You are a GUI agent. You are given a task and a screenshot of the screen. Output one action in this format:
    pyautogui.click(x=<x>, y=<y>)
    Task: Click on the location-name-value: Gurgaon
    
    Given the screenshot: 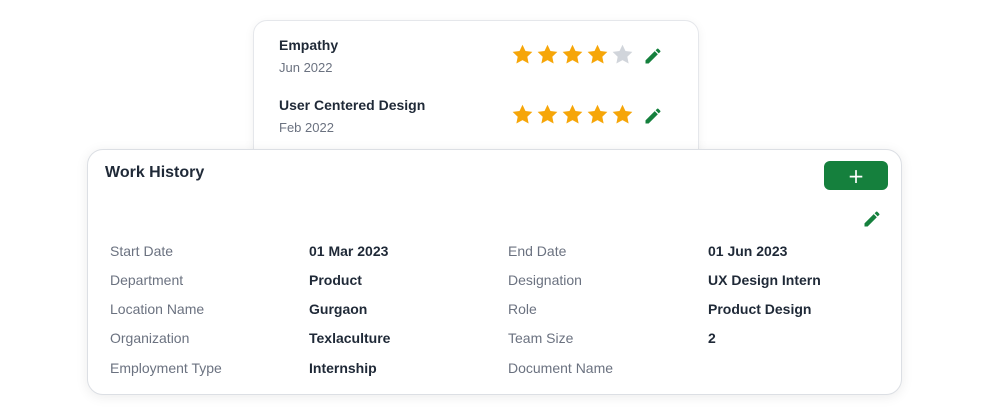 What is the action you would take?
    pyautogui.click(x=338, y=309)
    